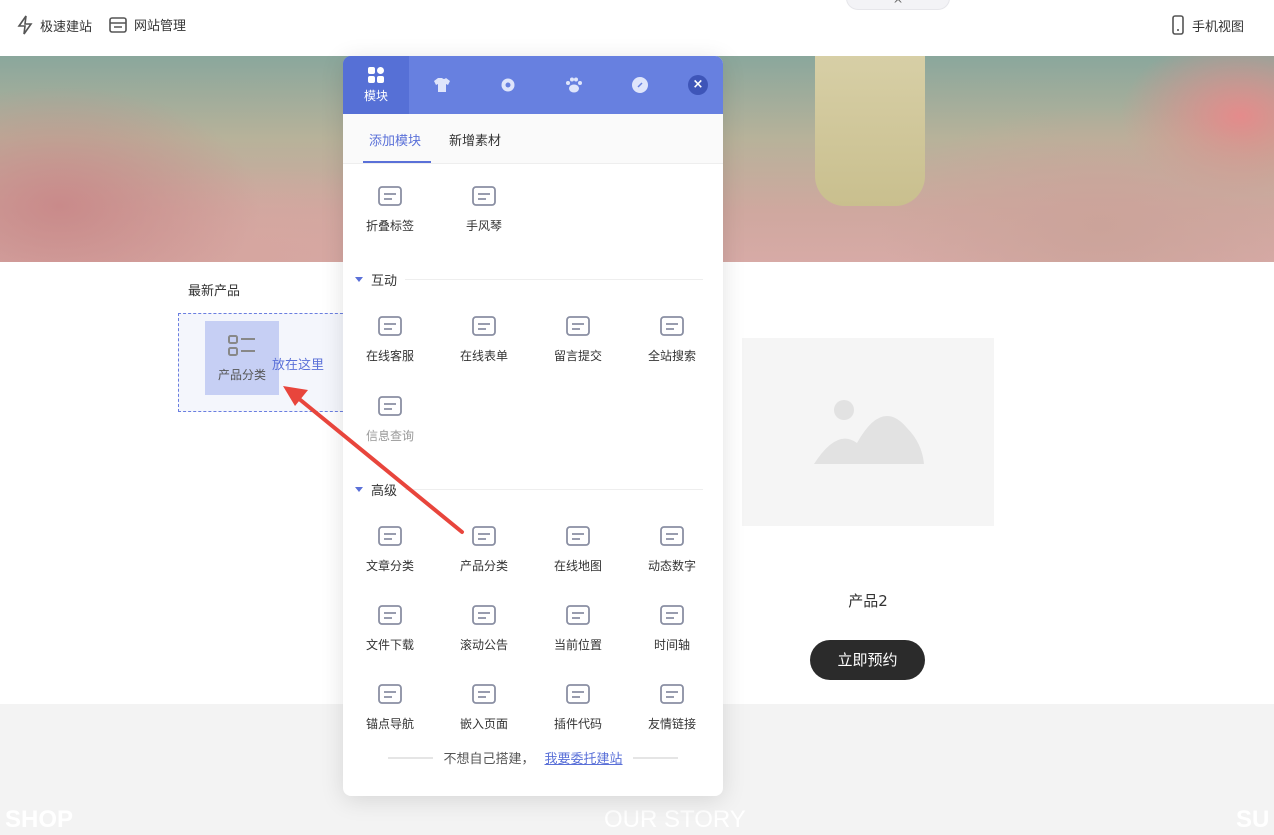 The image size is (1274, 835). What do you see at coordinates (389, 226) in the screenshot?
I see `module-label: 折叠标签` at bounding box center [389, 226].